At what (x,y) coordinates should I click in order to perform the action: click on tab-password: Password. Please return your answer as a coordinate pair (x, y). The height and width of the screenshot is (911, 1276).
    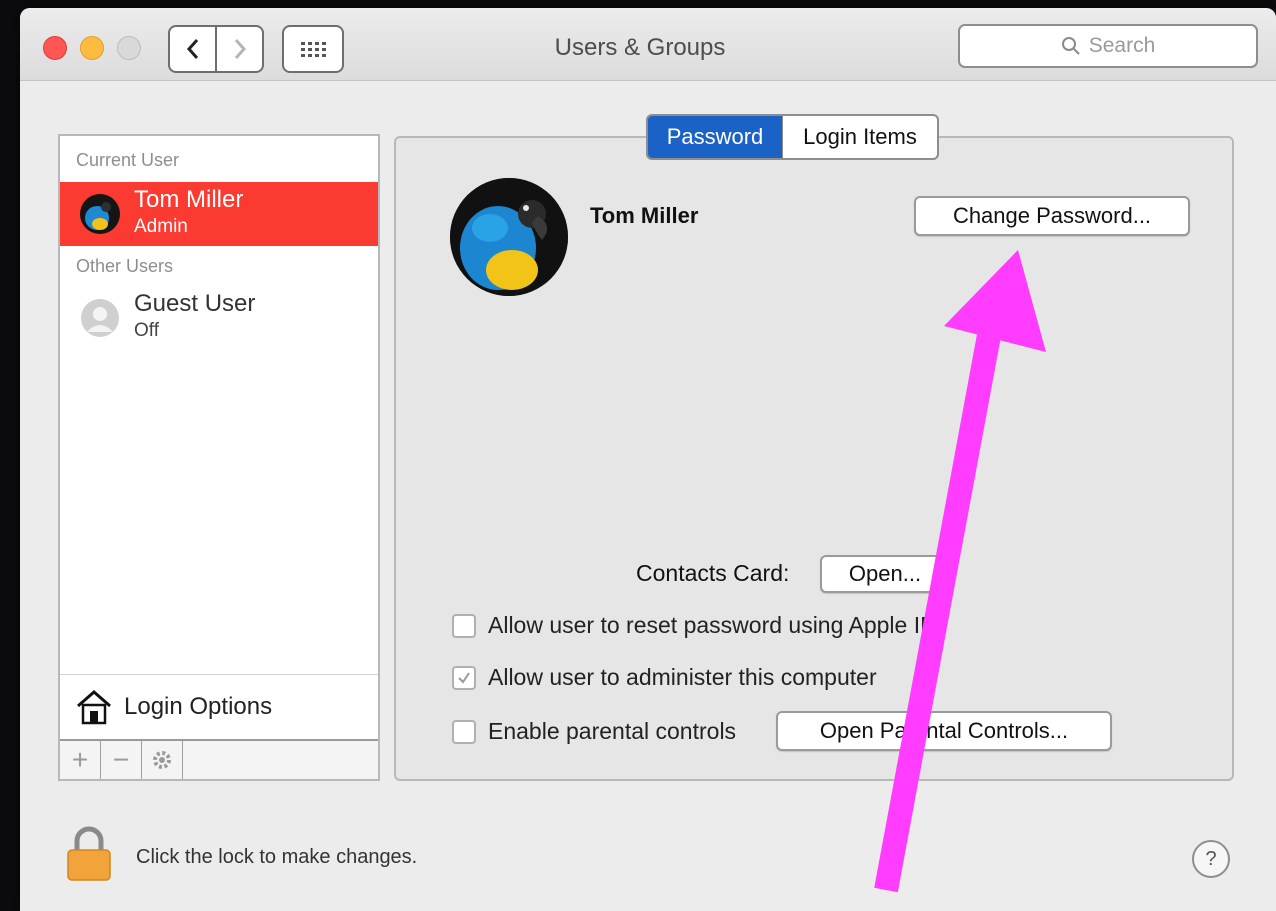
    Looking at the image, I should click on (715, 137).